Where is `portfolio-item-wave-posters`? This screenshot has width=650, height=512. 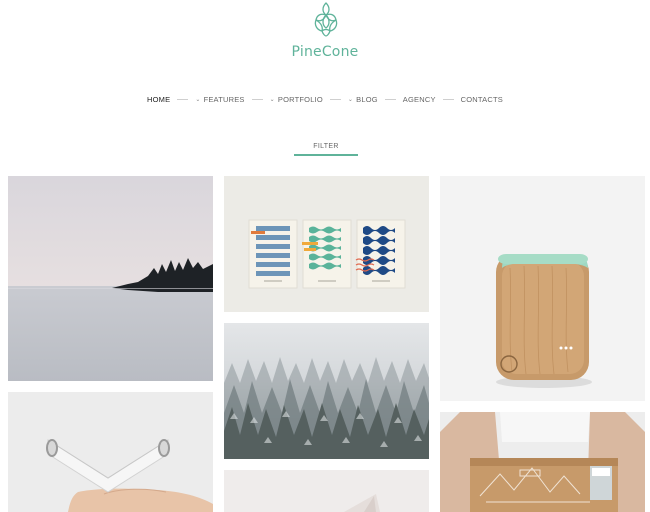 portfolio-item-wave-posters is located at coordinates (326, 244).